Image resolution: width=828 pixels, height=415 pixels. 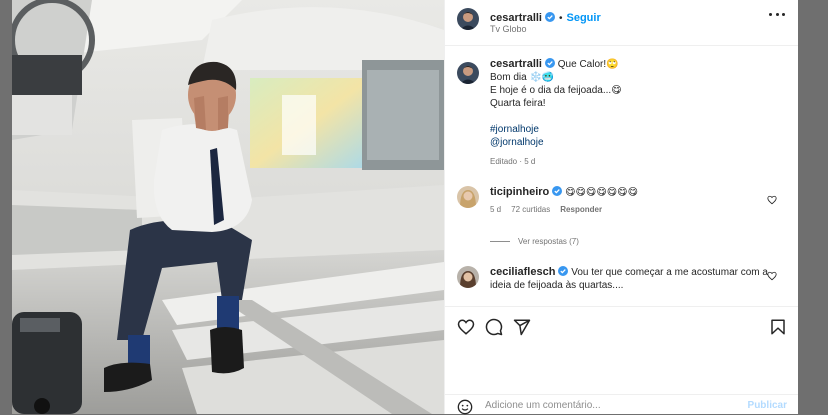 I want to click on bookmark-icon, so click(x=778, y=327).